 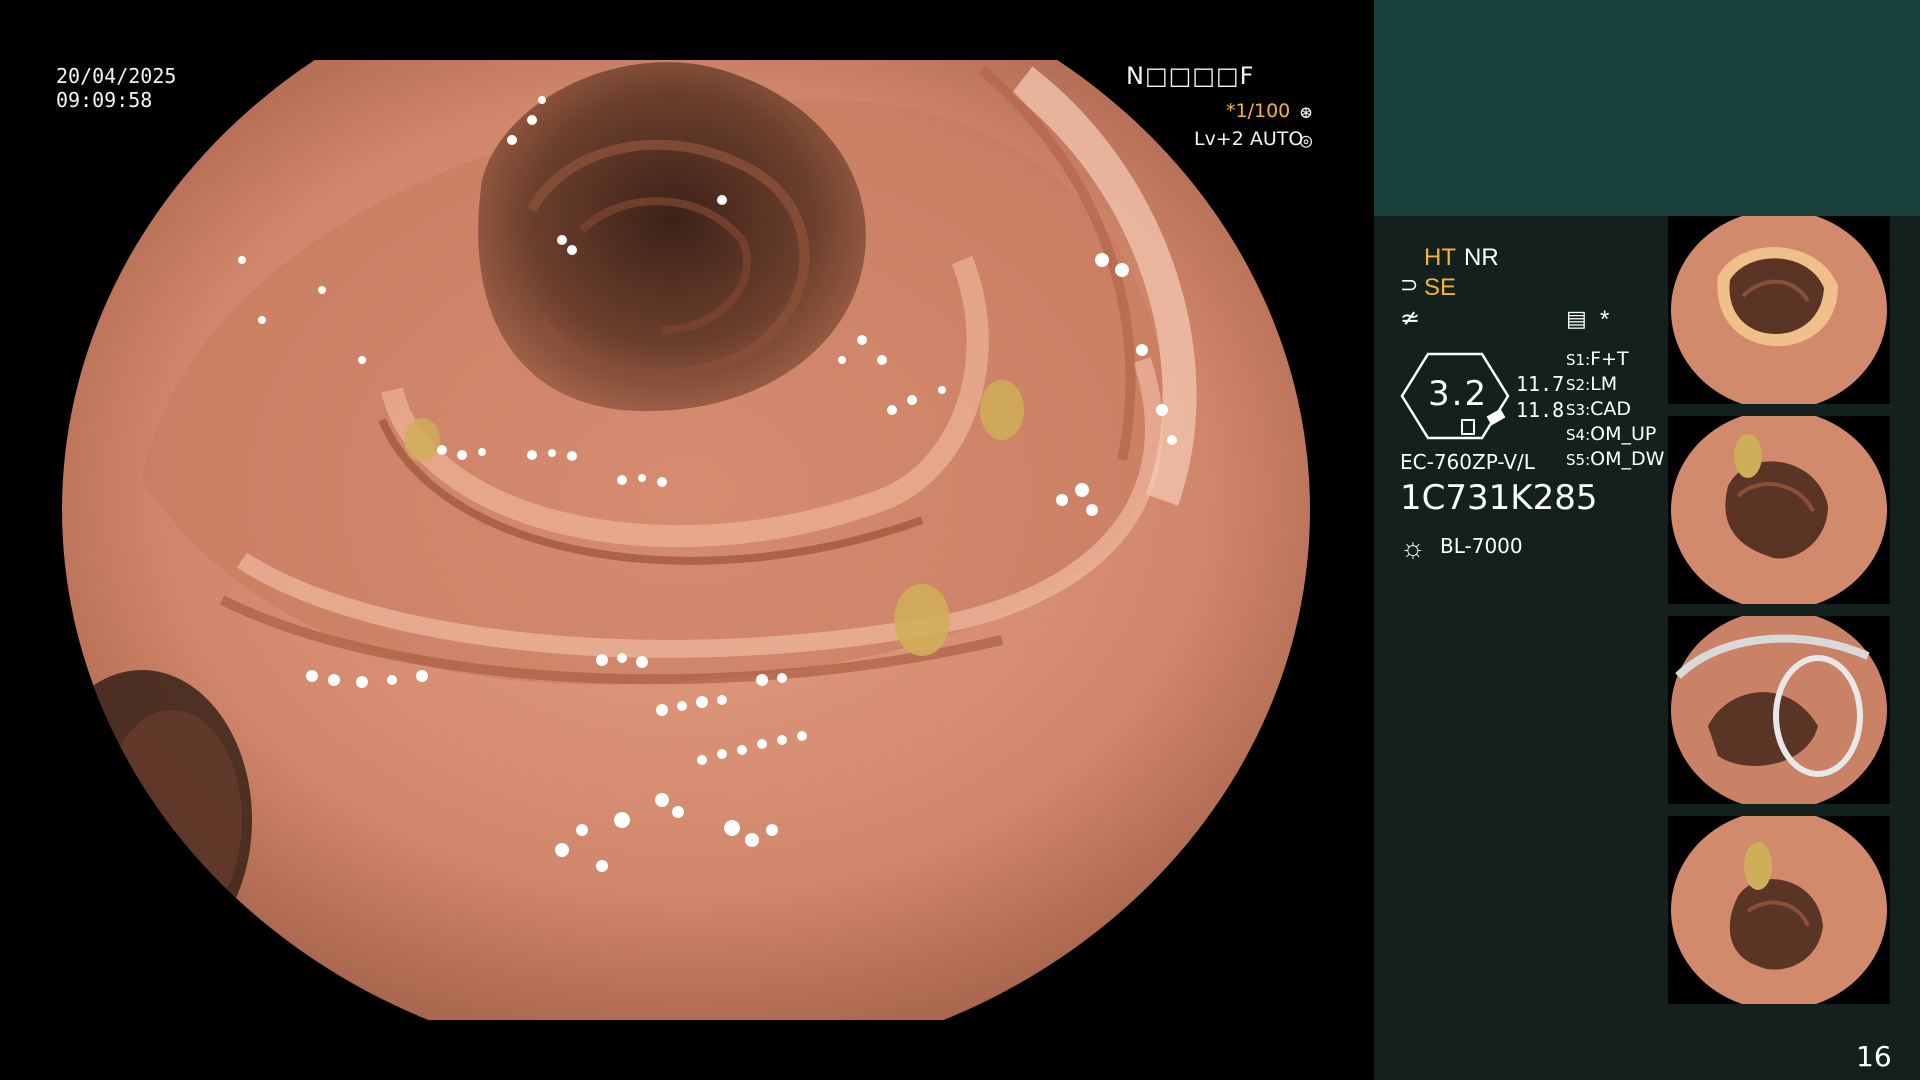 What do you see at coordinates (1578, 435) in the screenshot?
I see `switch-key: S4:` at bounding box center [1578, 435].